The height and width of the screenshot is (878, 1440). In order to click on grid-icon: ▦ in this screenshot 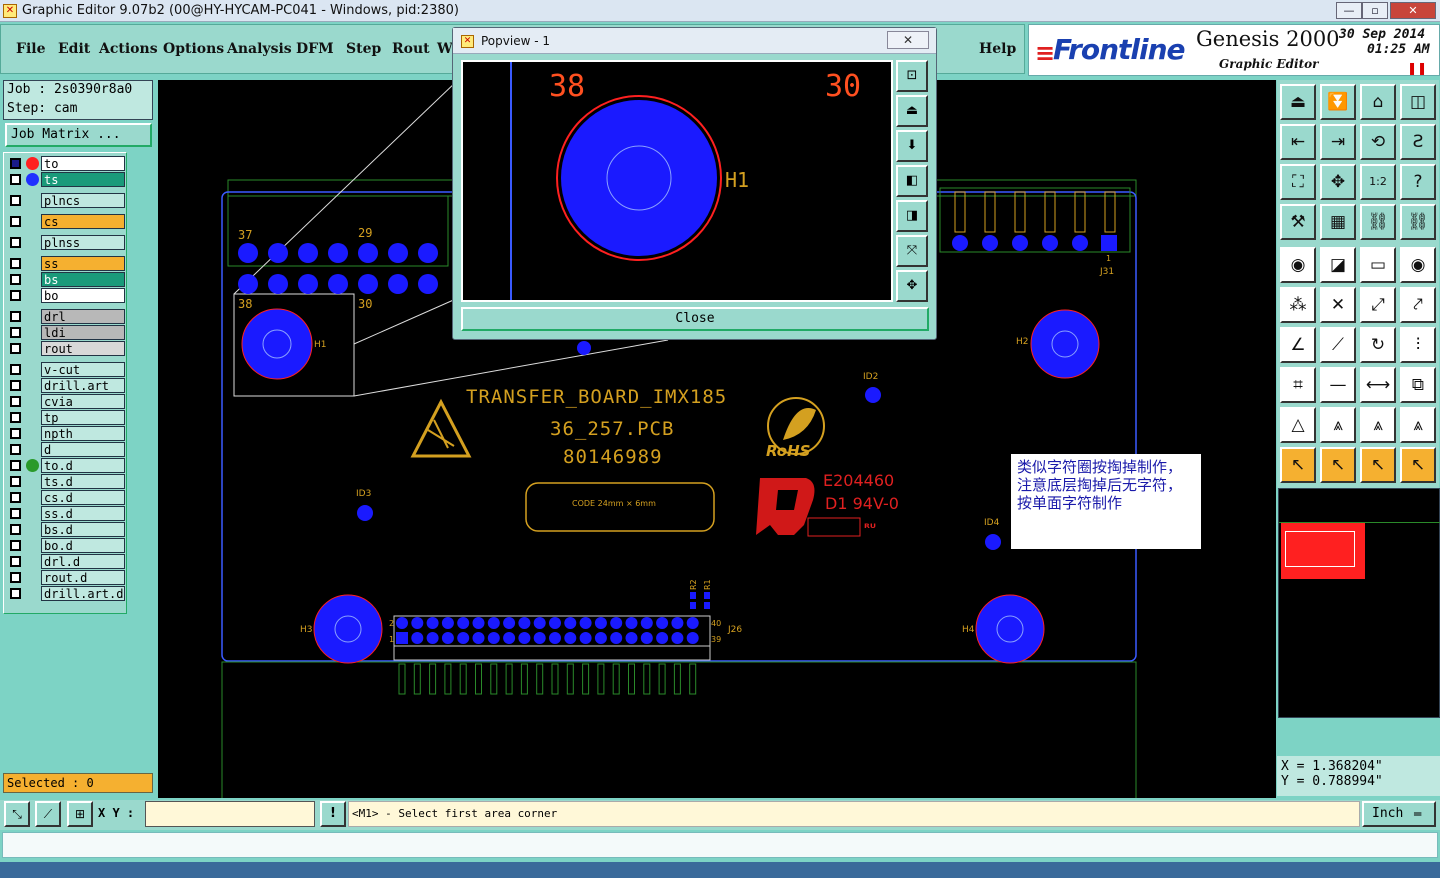, I will do `click(1338, 222)`.